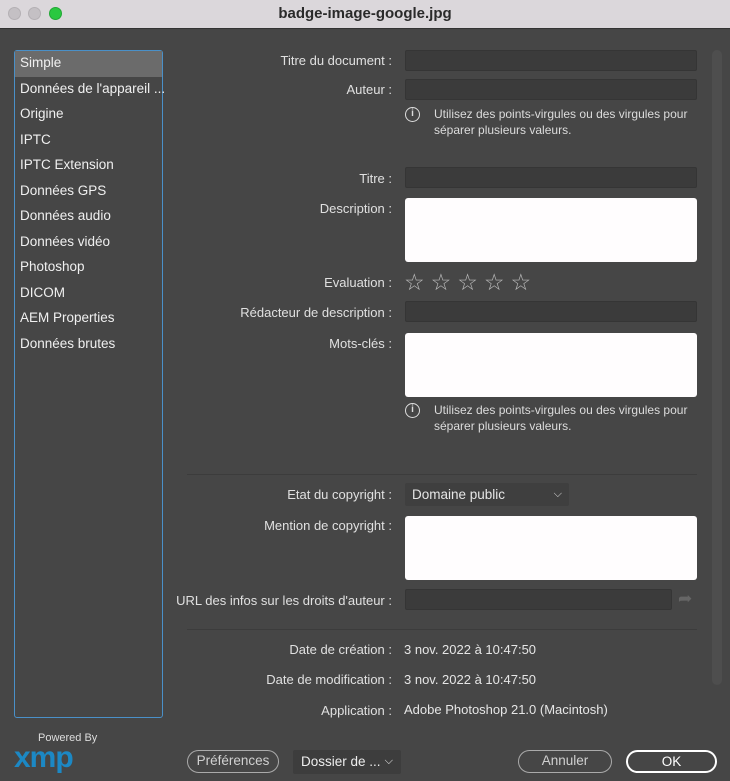  I want to click on author-input, so click(551, 89).